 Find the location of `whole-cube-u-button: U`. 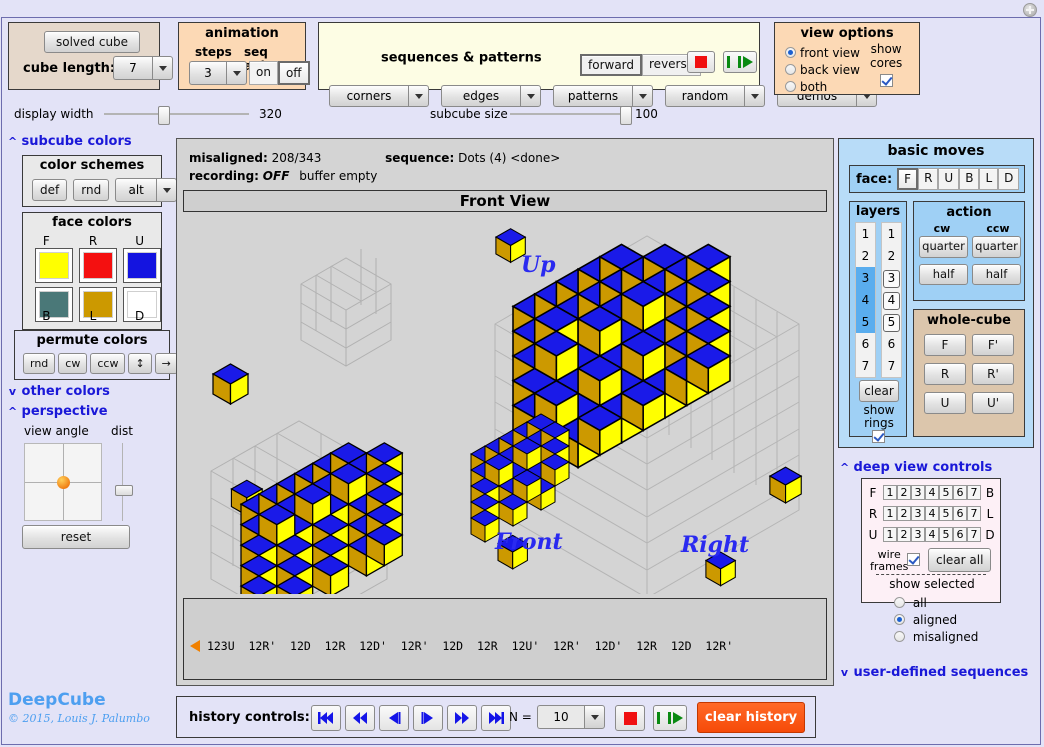

whole-cube-u-button: U is located at coordinates (945, 403).